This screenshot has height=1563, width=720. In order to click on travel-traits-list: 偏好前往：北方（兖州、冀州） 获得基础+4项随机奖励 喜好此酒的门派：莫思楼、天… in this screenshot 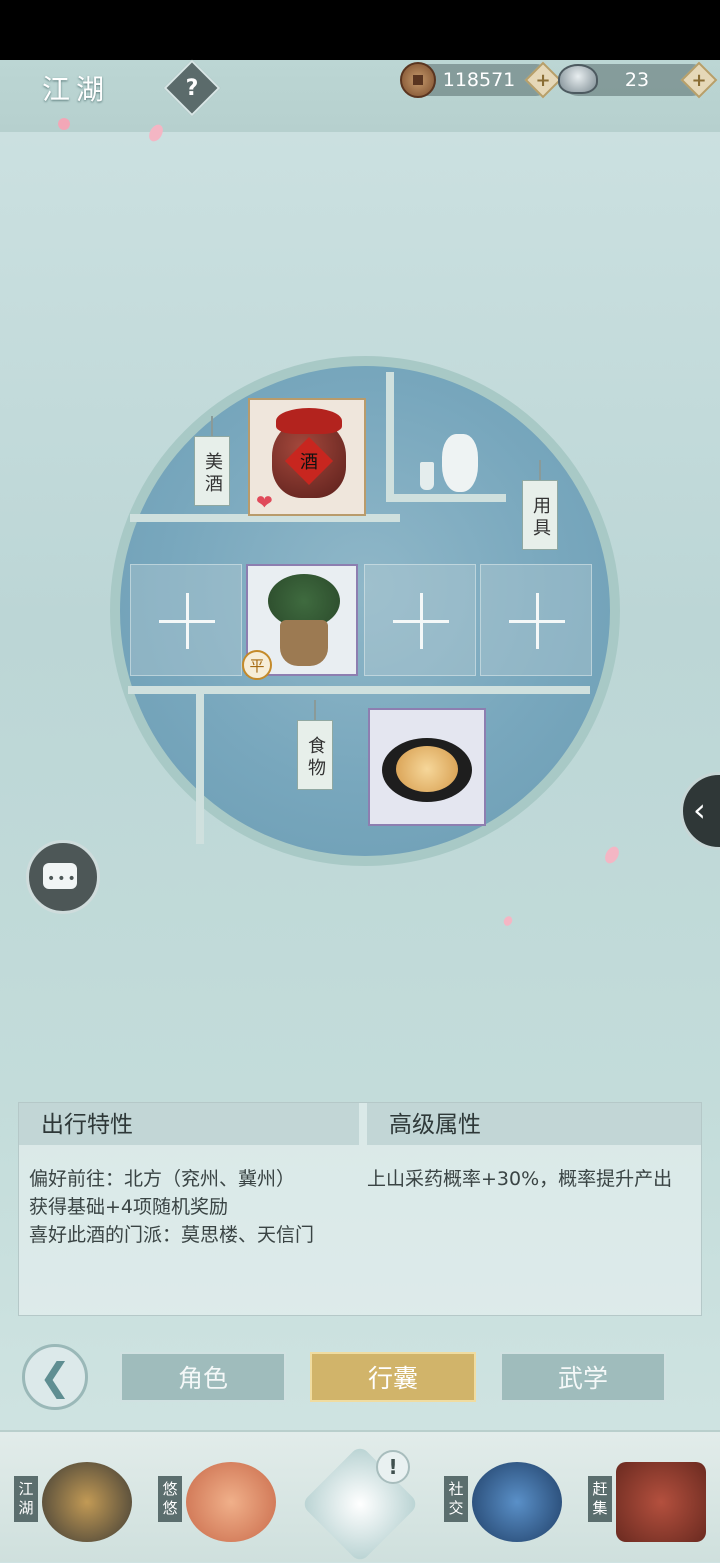, I will do `click(171, 1207)`.